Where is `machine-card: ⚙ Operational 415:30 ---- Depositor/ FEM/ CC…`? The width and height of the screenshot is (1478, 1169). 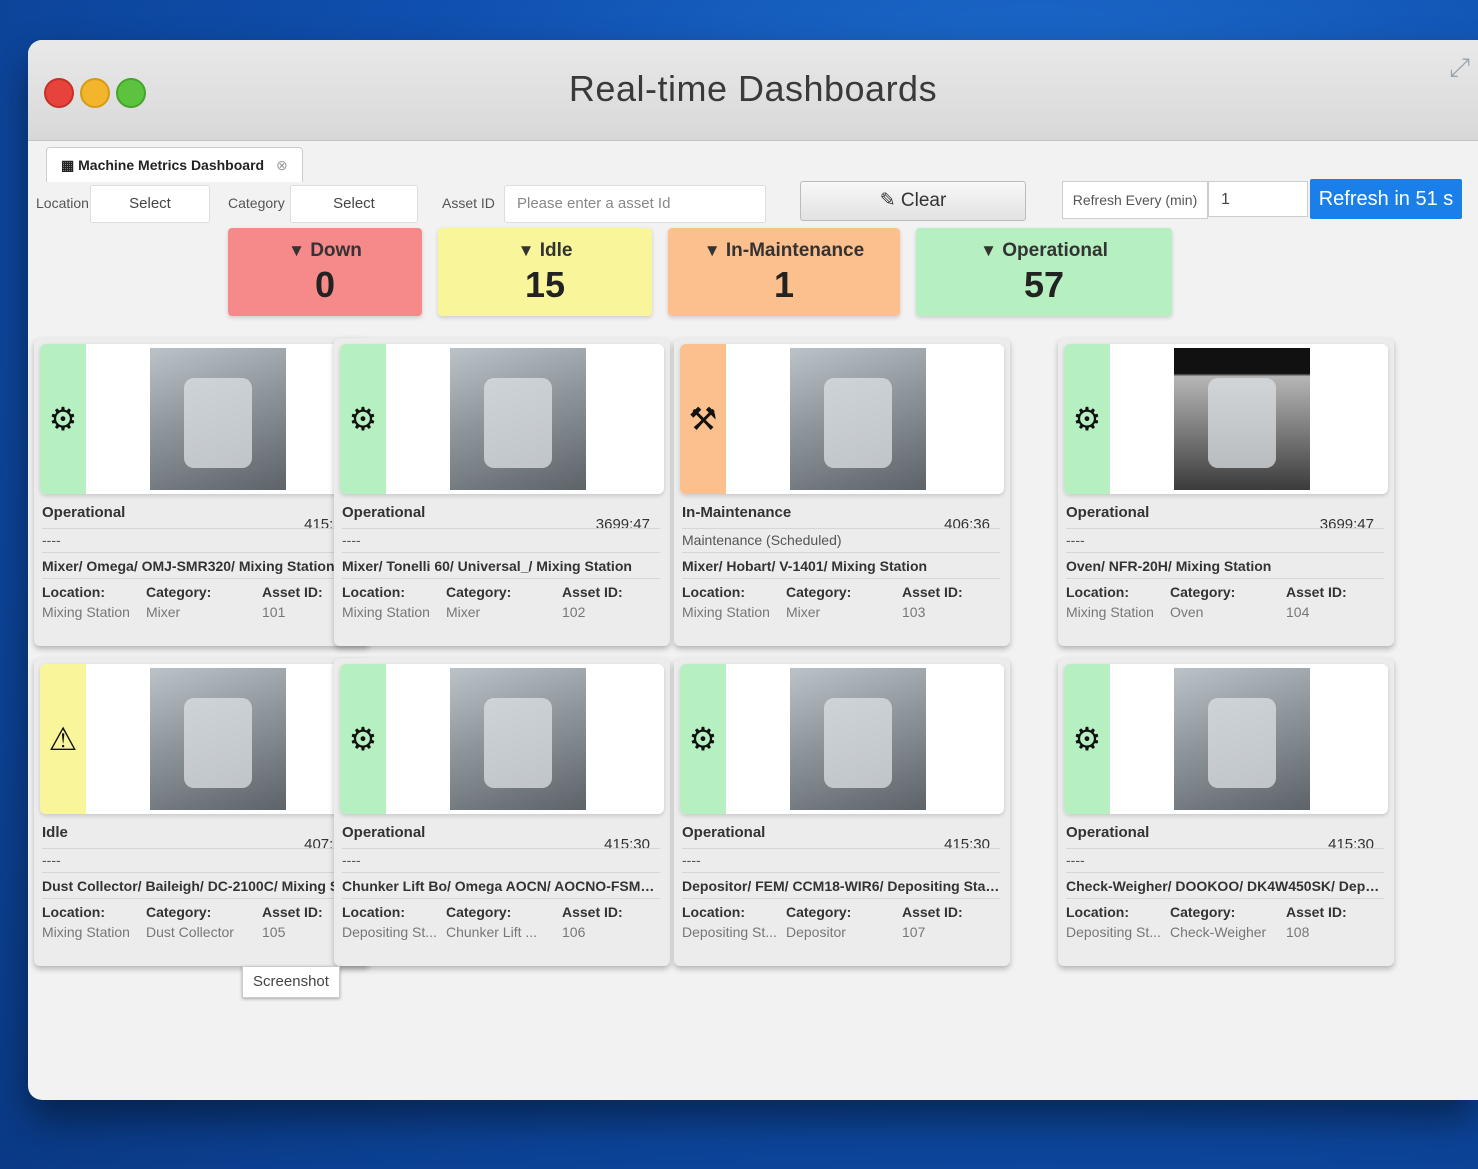 machine-card: ⚙ Operational 415:30 ---- Depositor/ FEM/ CC… is located at coordinates (842, 812).